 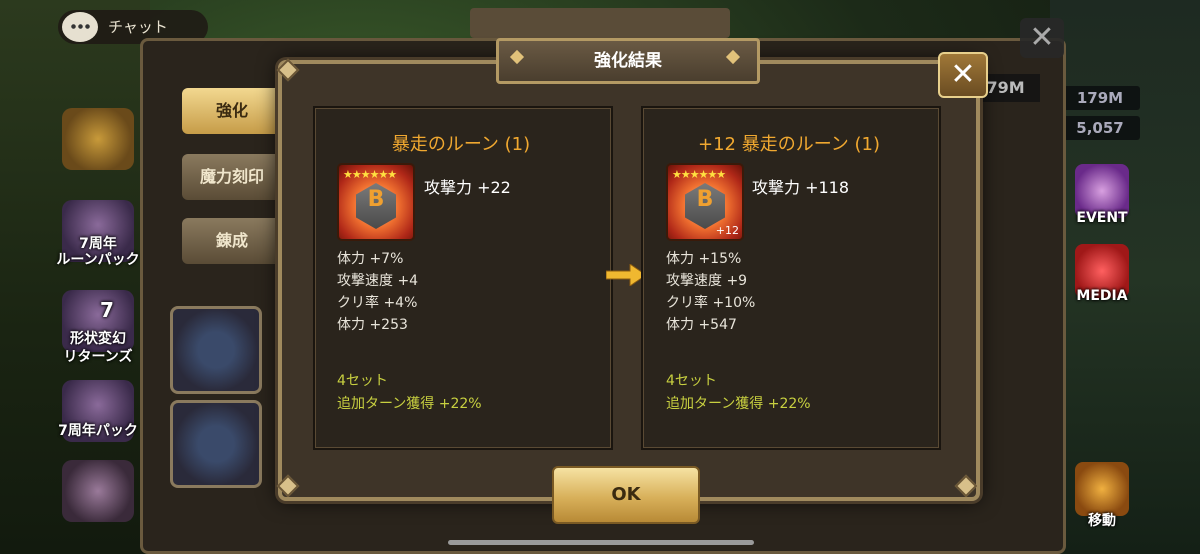 I want to click on rune-before-title: 暴走のルーン (1), so click(x=461, y=144).